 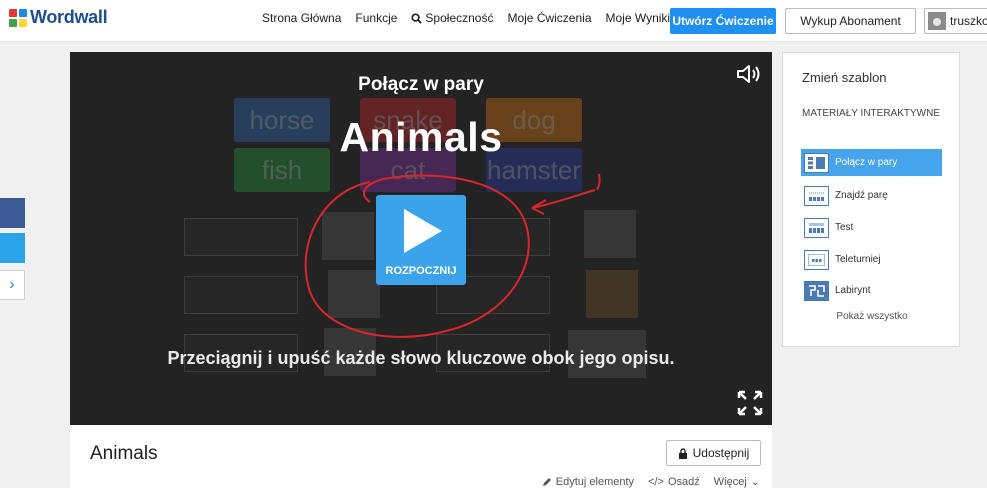 What do you see at coordinates (376, 18) in the screenshot?
I see `nav-features: Funkcje` at bounding box center [376, 18].